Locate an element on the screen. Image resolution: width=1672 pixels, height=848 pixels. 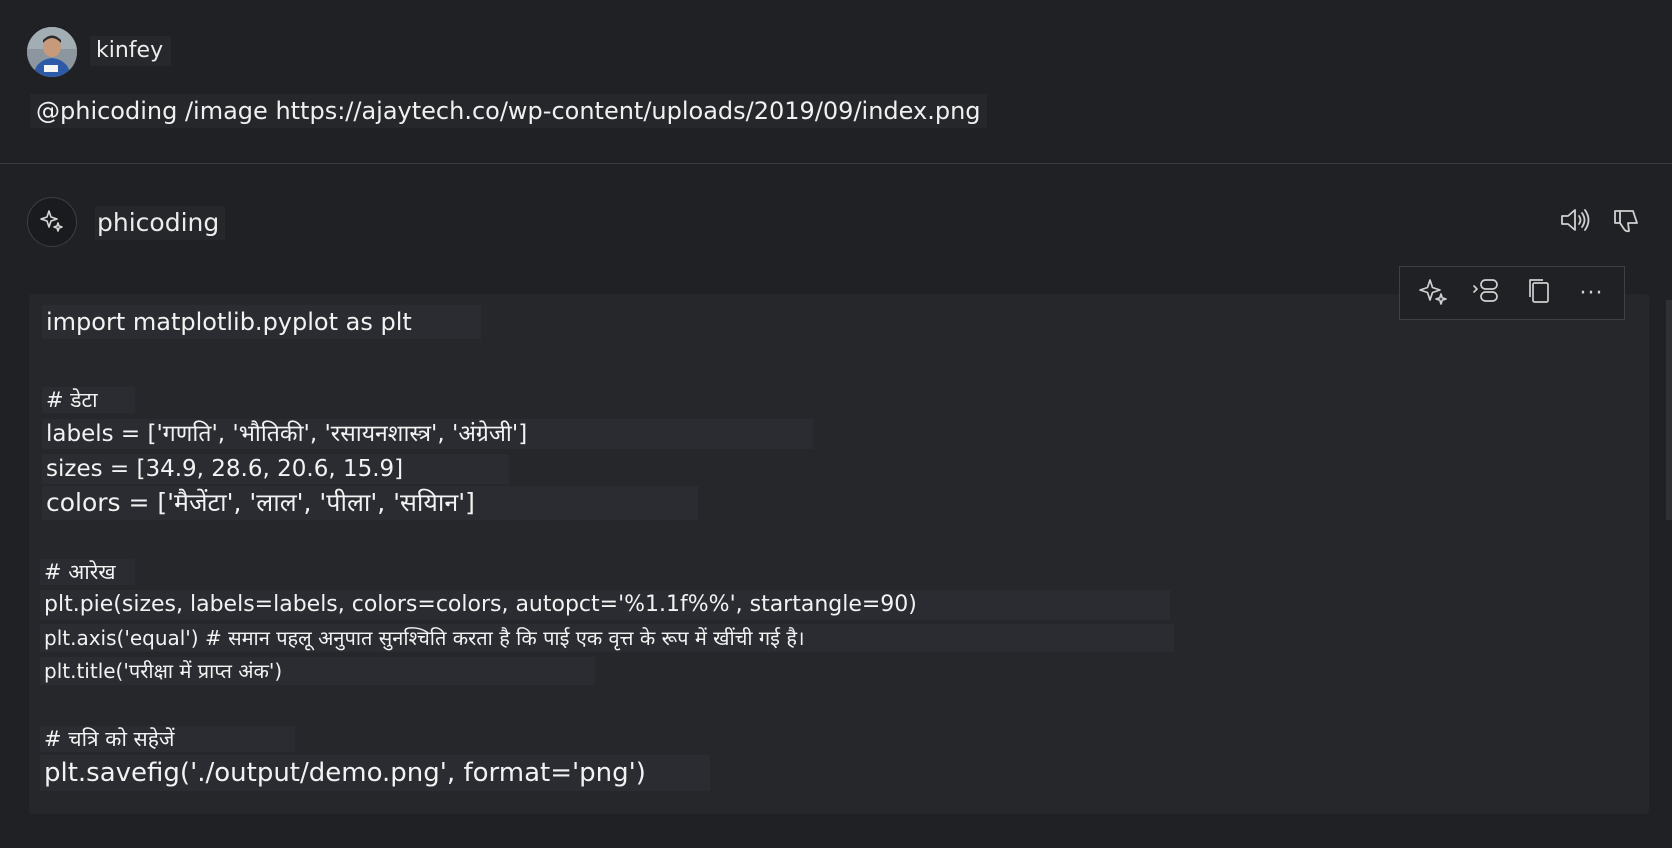
code-block-toolbar: ··· is located at coordinates (1512, 293).